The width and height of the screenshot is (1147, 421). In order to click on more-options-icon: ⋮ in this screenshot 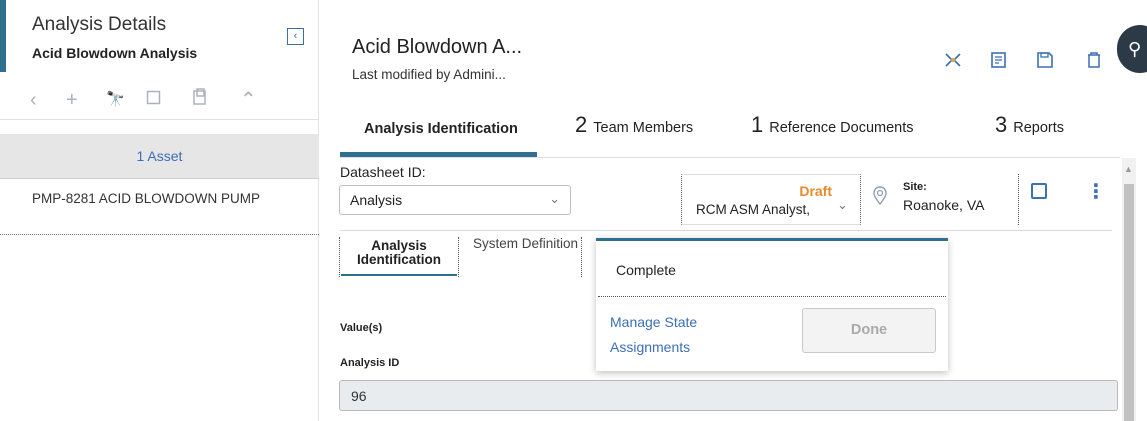, I will do `click(1096, 192)`.